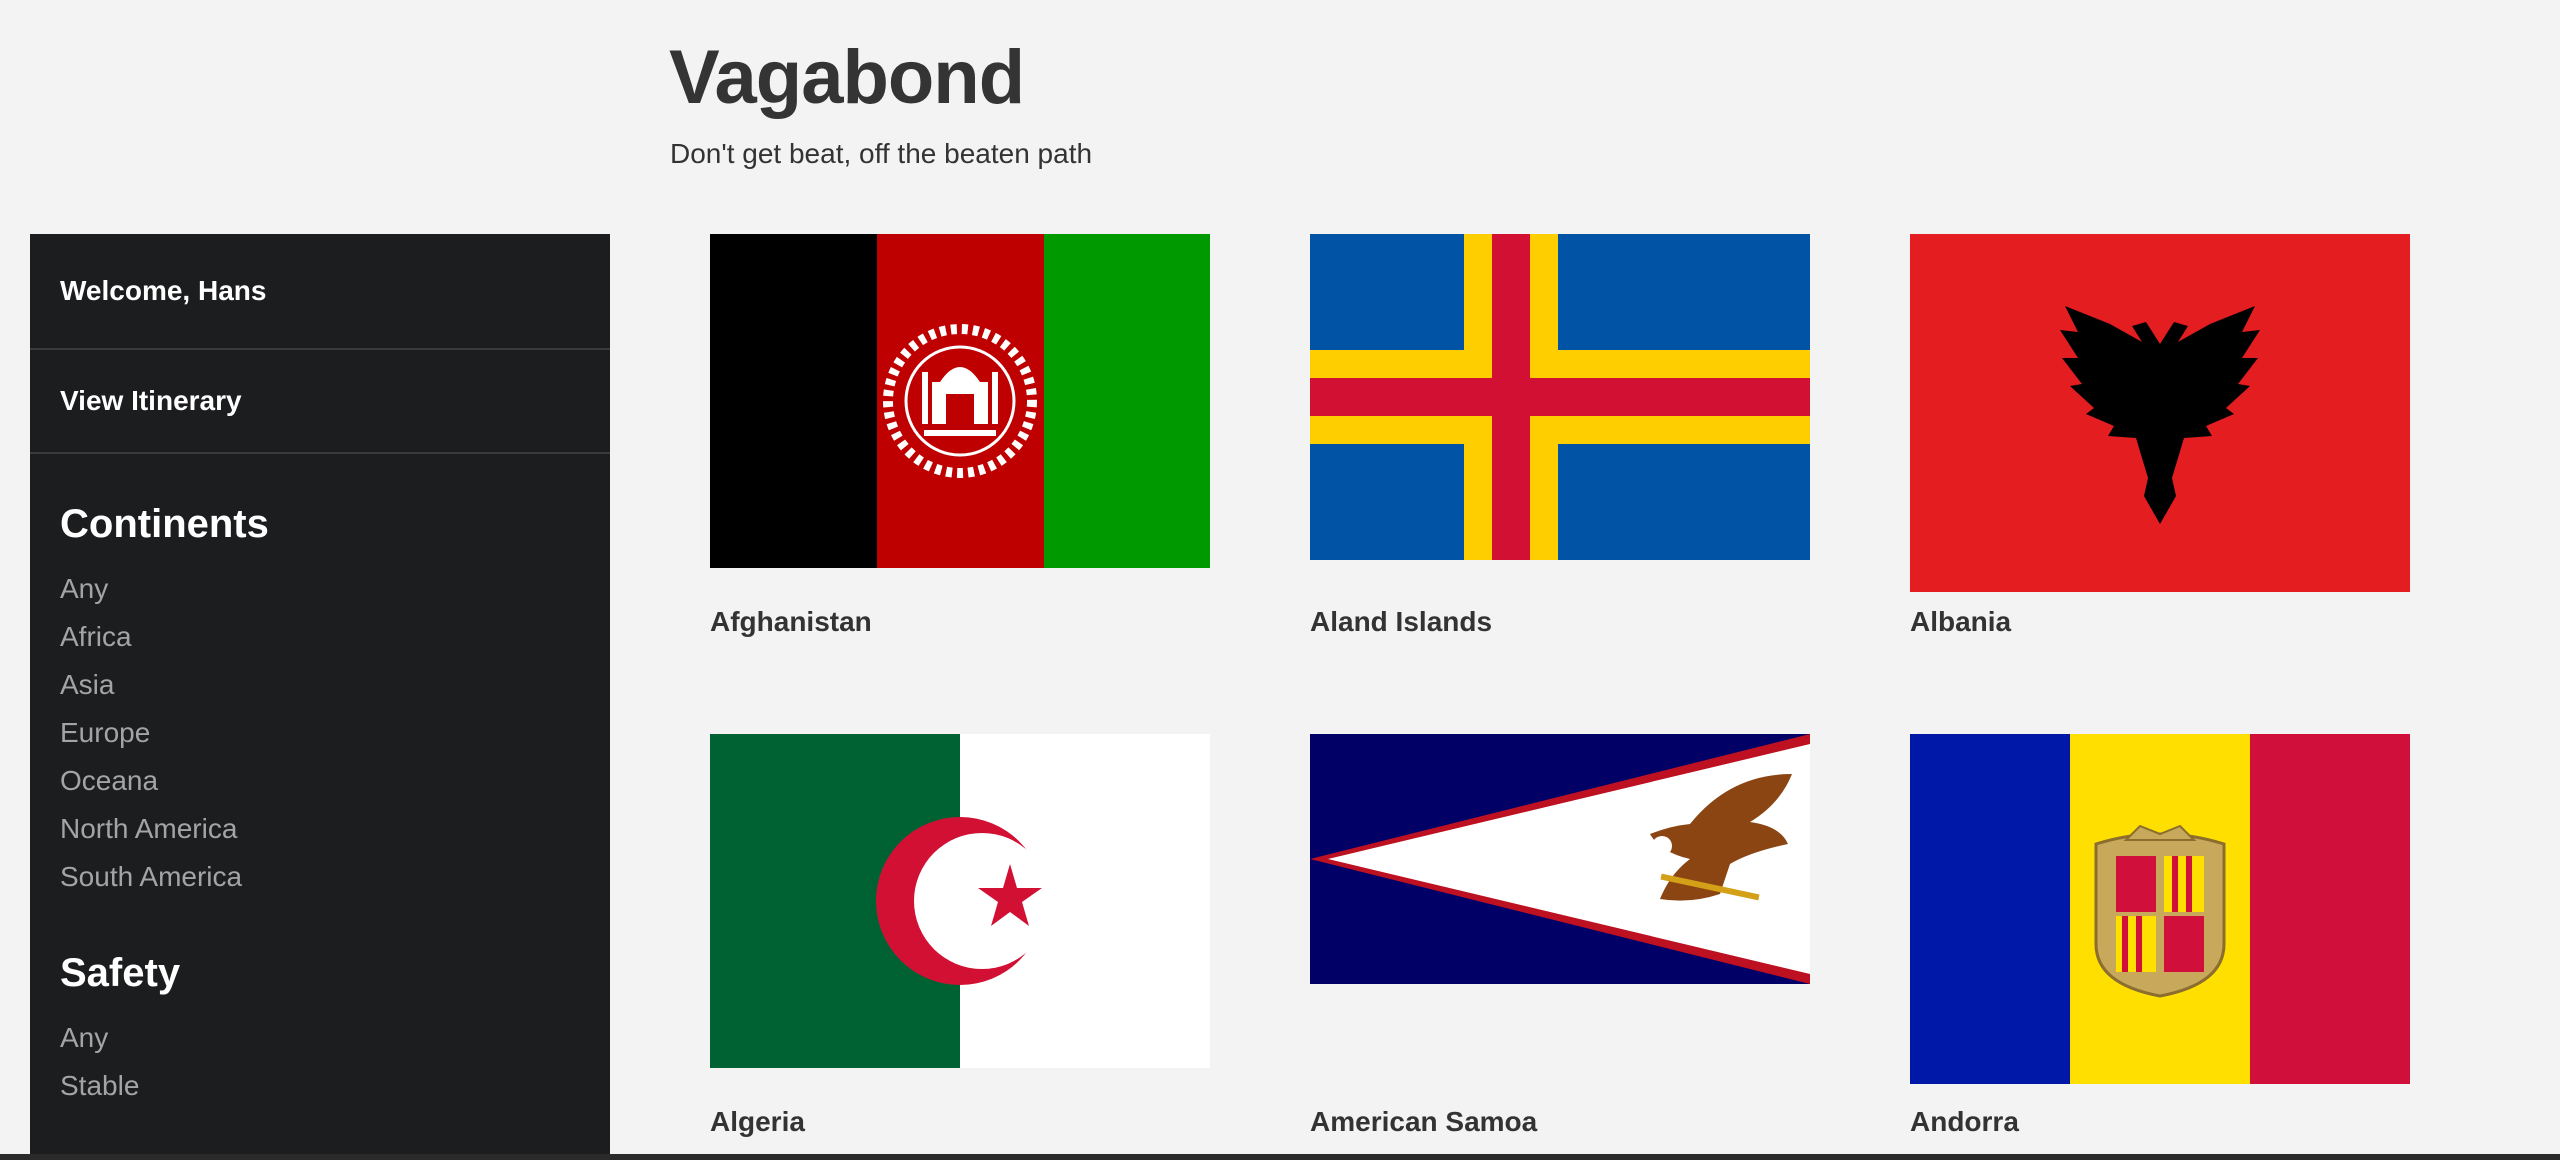  Describe the element at coordinates (320, 402) in the screenshot. I see `view-itinerary-link: View Itinerary` at that location.